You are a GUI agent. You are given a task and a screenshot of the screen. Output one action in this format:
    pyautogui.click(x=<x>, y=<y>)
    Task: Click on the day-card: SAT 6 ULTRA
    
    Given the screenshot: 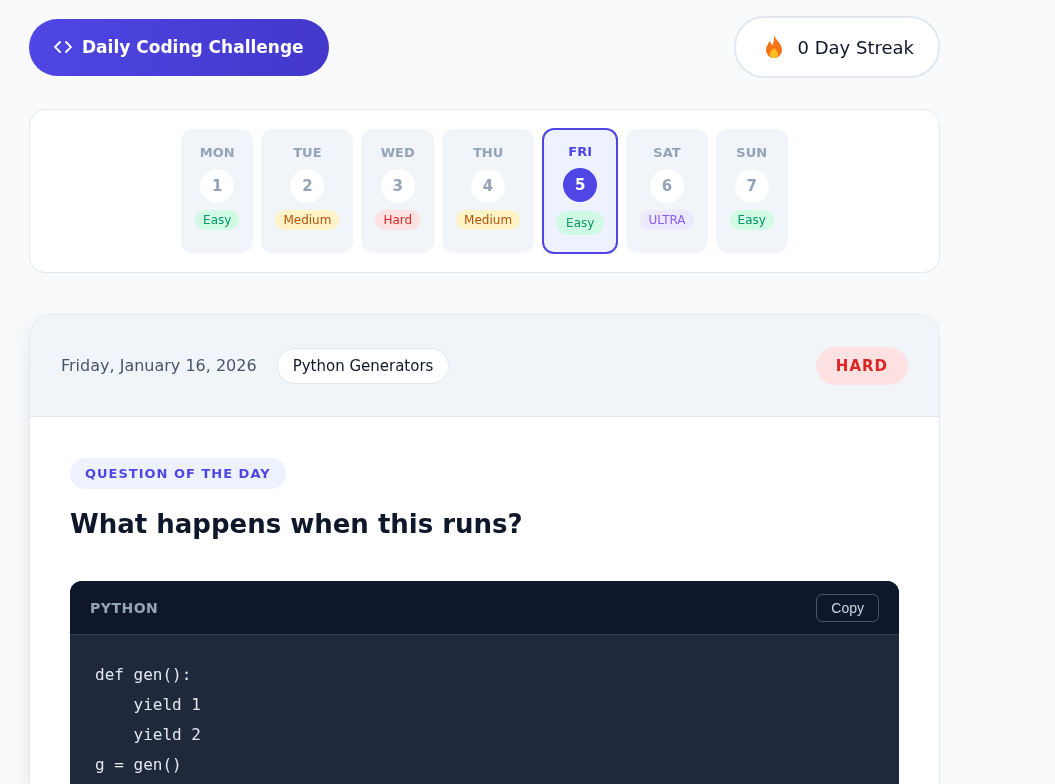 What is the action you would take?
    pyautogui.click(x=667, y=191)
    